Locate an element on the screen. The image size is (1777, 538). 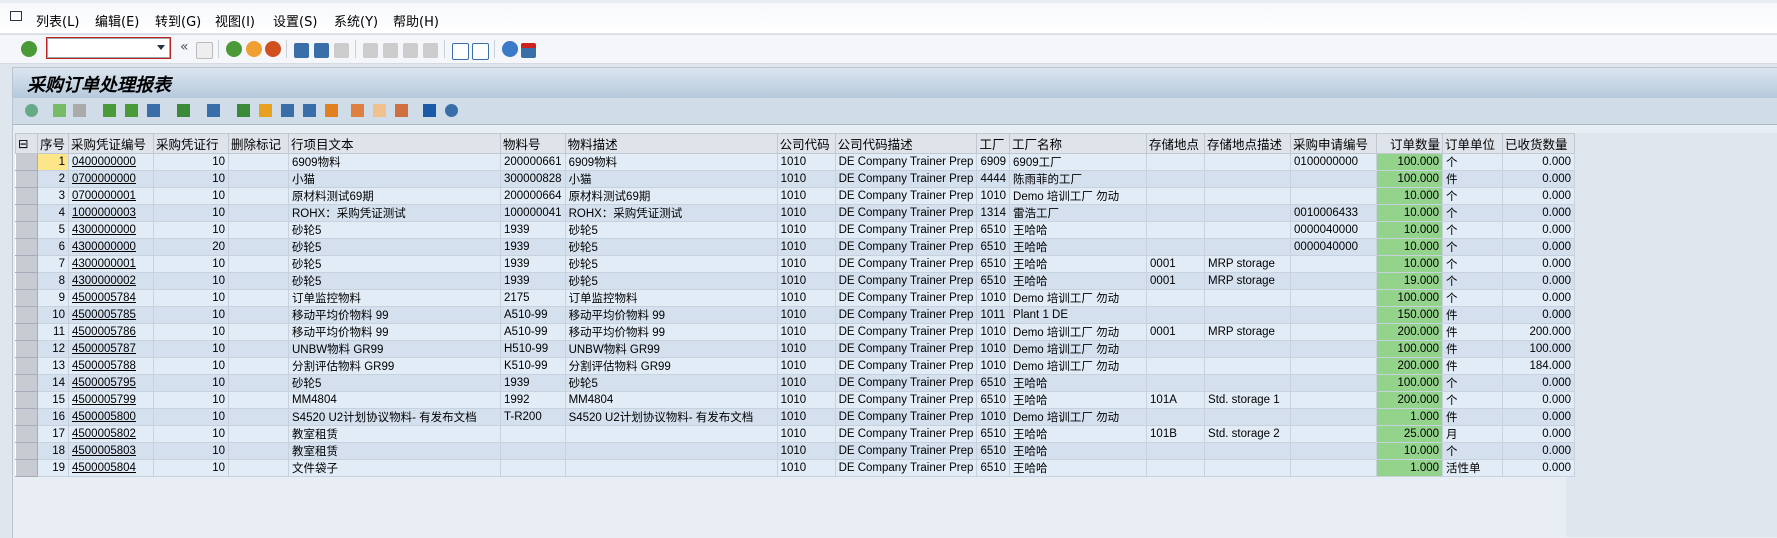
refresh-icon is located at coordinates (451, 110).